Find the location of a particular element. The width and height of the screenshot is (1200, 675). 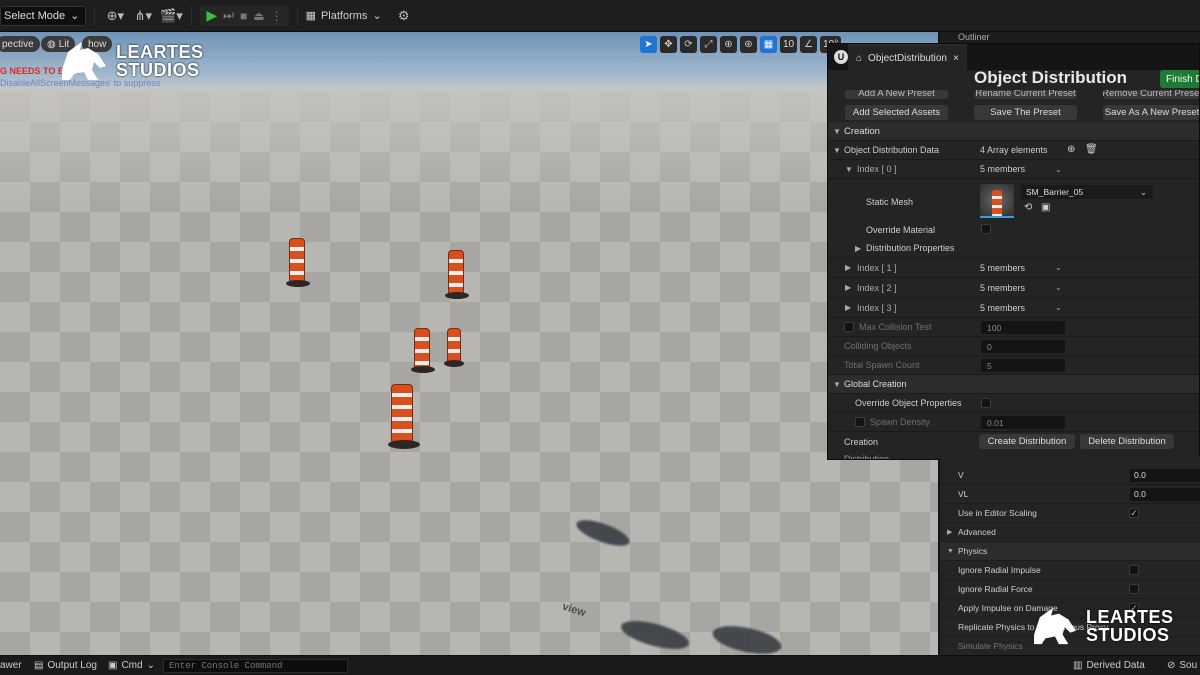

widget-icon: ⌂ is located at coordinates (859, 58).